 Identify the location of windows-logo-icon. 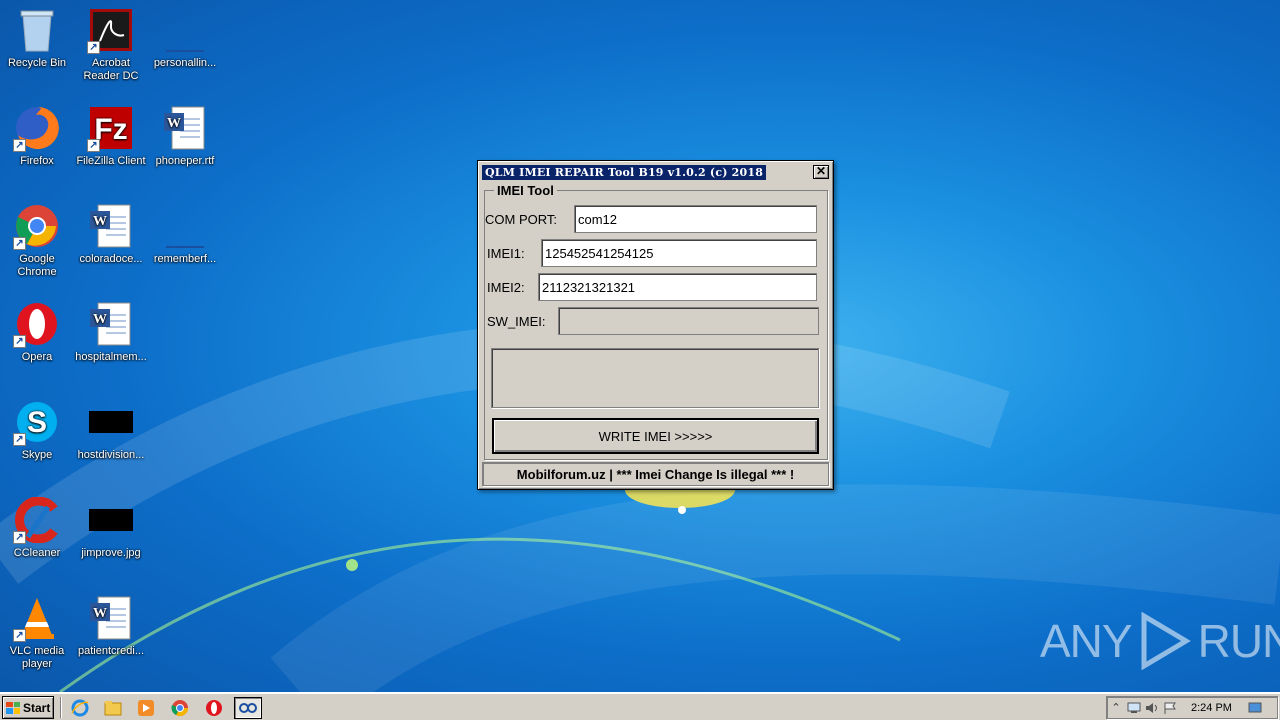
(13, 707).